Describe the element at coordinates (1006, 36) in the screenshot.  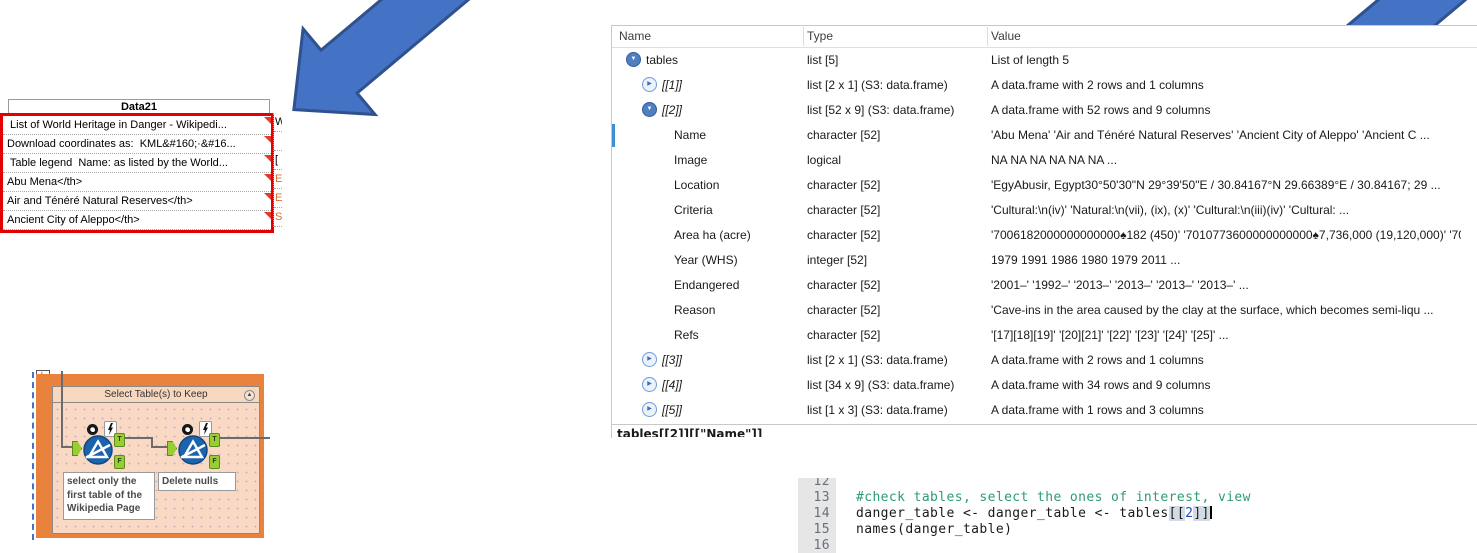
I see `column-header-value: Value` at that location.